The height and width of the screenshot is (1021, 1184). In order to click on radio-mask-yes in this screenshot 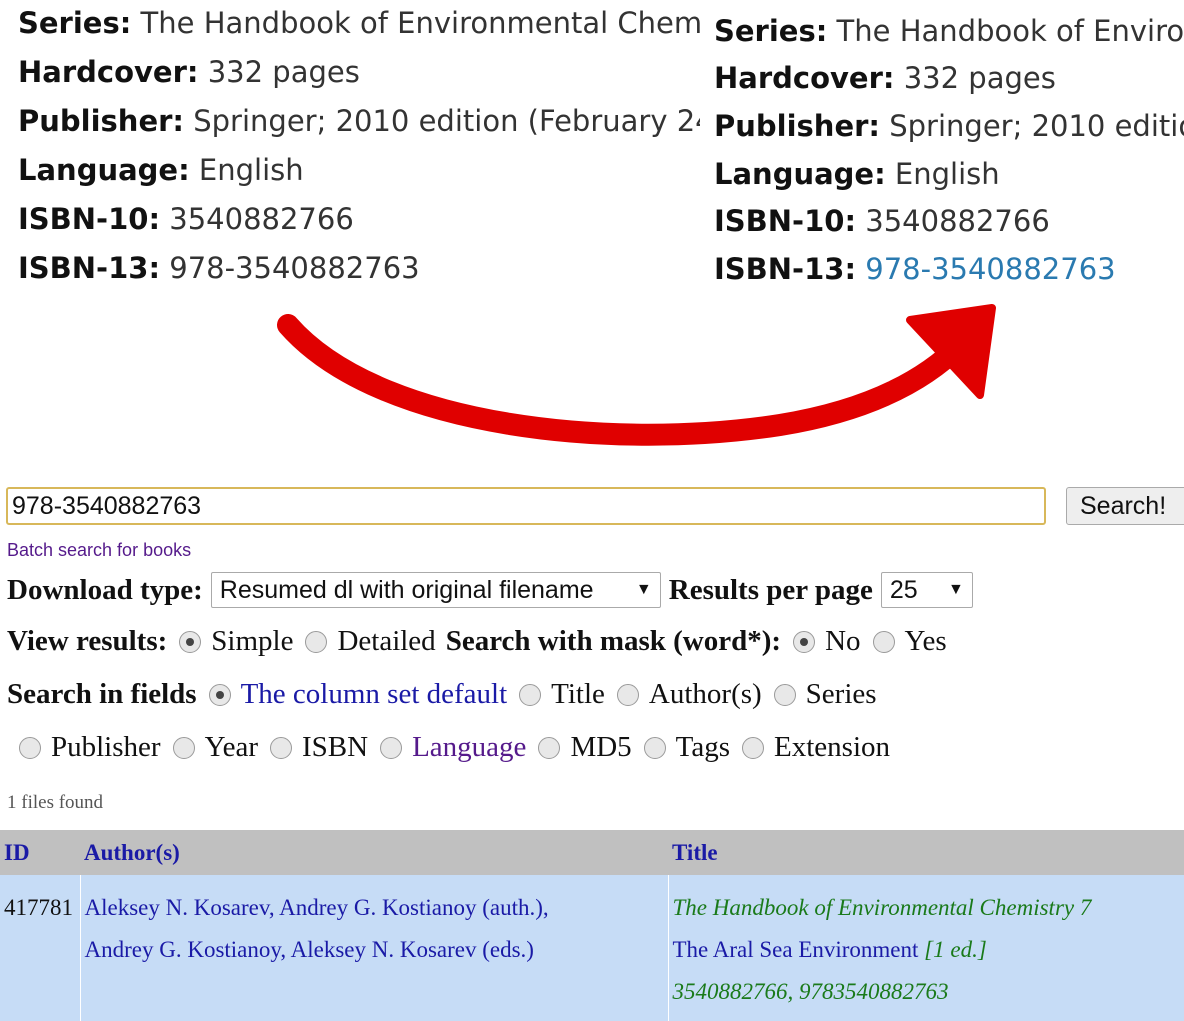, I will do `click(883, 641)`.